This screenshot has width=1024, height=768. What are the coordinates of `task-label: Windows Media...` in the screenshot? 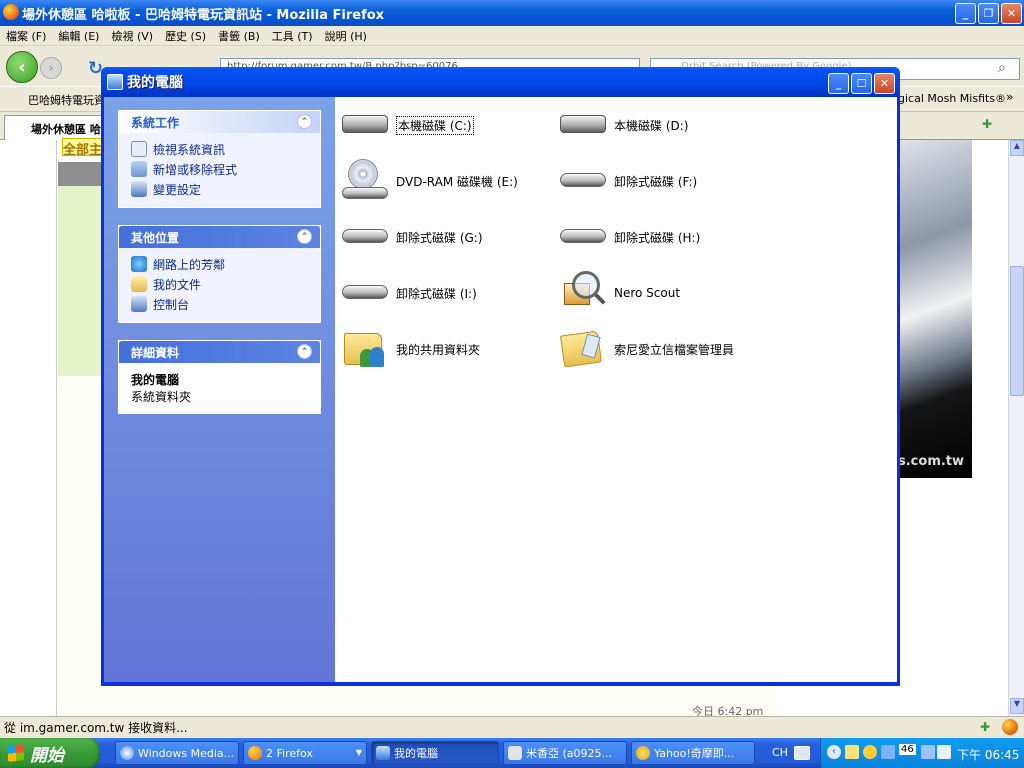 It's located at (186, 753).